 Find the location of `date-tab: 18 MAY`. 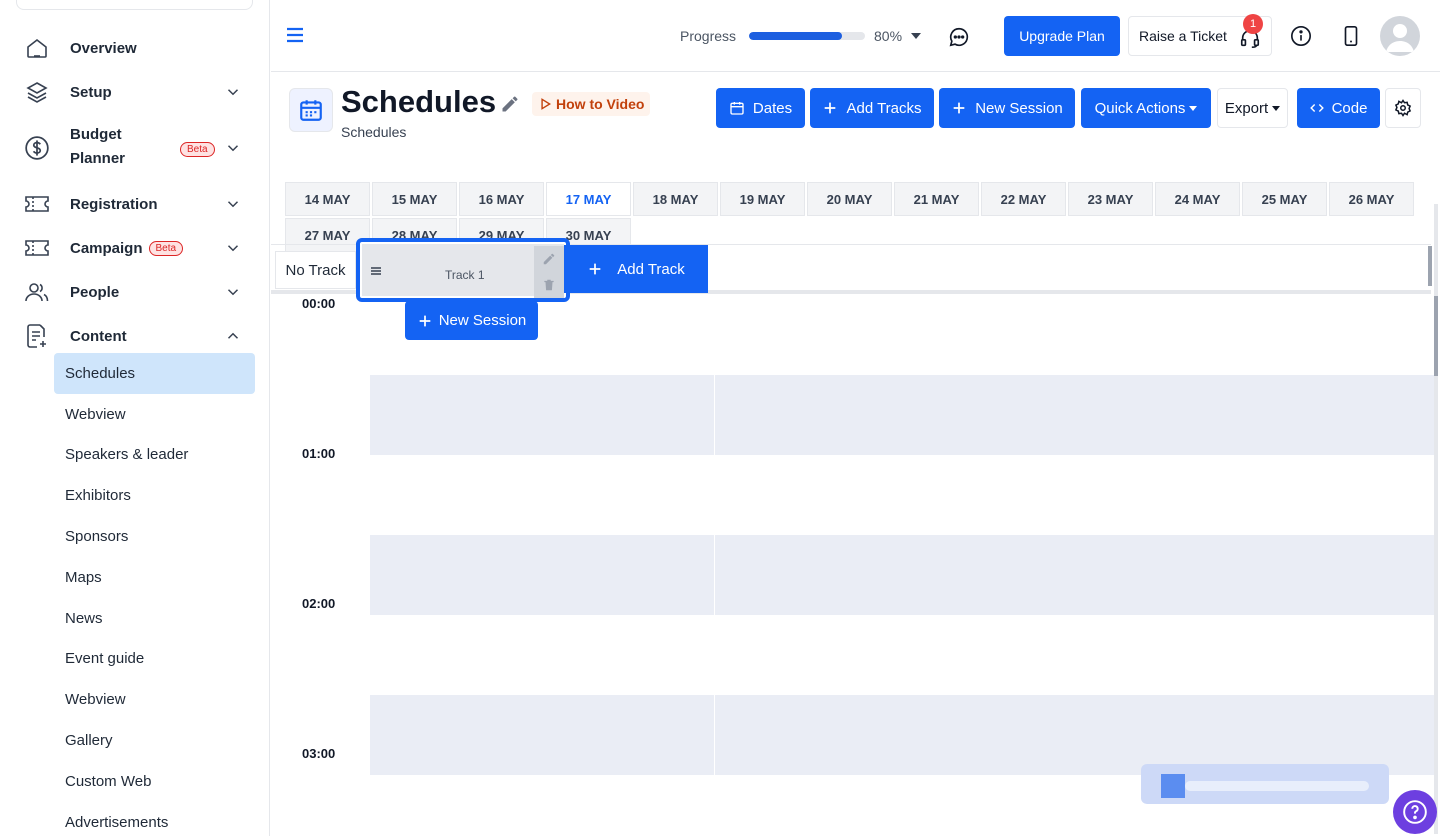

date-tab: 18 MAY is located at coordinates (675, 199).